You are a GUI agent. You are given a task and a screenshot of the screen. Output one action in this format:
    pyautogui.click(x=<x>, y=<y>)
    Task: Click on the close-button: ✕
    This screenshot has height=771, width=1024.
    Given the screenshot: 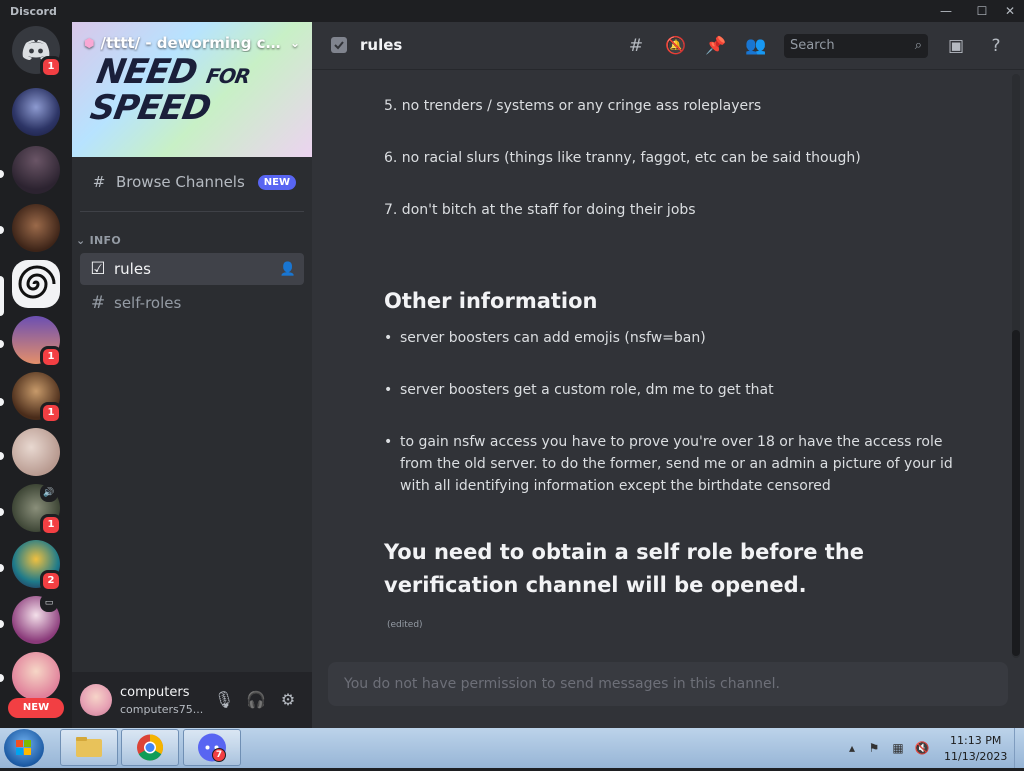 What is the action you would take?
    pyautogui.click(x=1010, y=11)
    